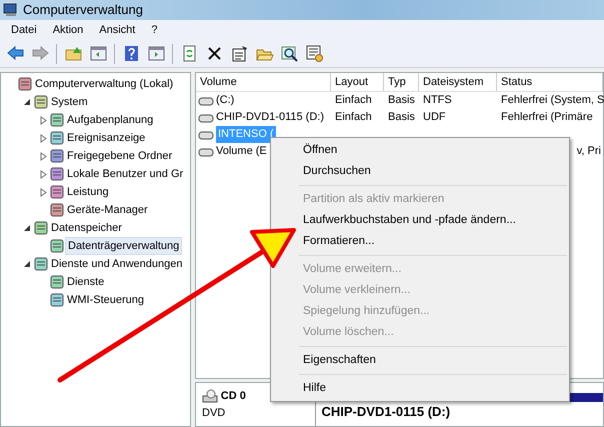 This screenshot has width=604, height=427. What do you see at coordinates (125, 174) in the screenshot?
I see `tree-item: Lokale Benutzer und Gr` at bounding box center [125, 174].